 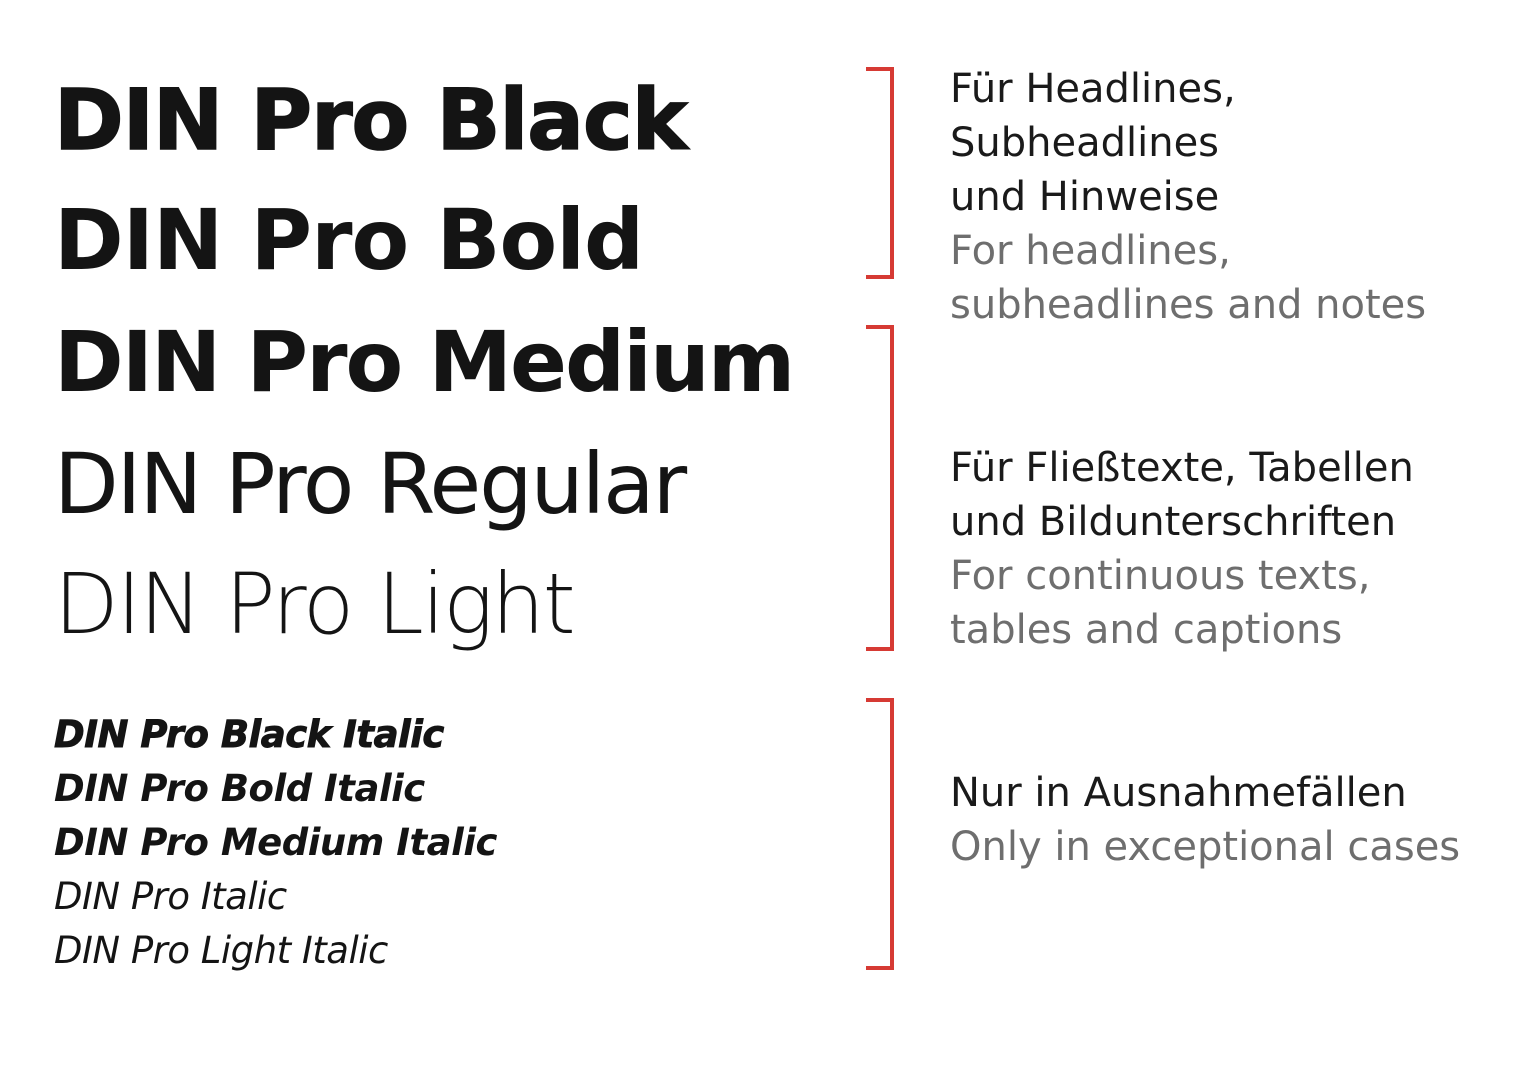 What do you see at coordinates (880, 834) in the screenshot?
I see `bracket-exceptional` at bounding box center [880, 834].